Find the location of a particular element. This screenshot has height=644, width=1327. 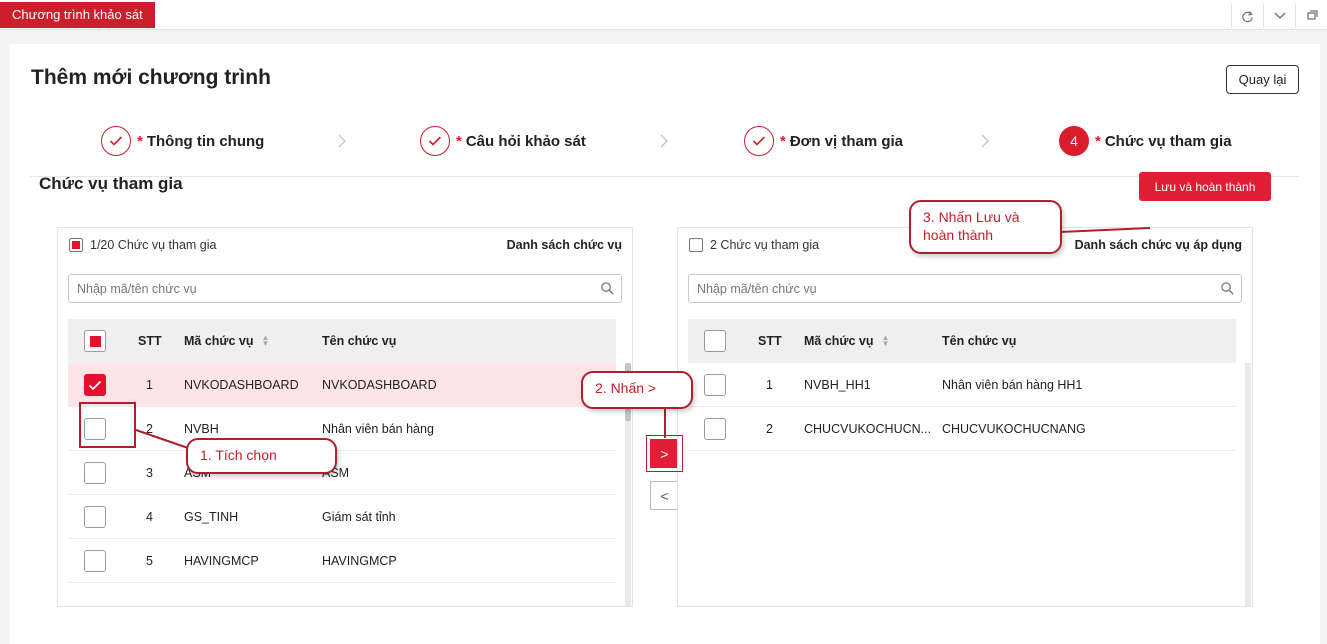

row-code: GS_TINH is located at coordinates (211, 517).